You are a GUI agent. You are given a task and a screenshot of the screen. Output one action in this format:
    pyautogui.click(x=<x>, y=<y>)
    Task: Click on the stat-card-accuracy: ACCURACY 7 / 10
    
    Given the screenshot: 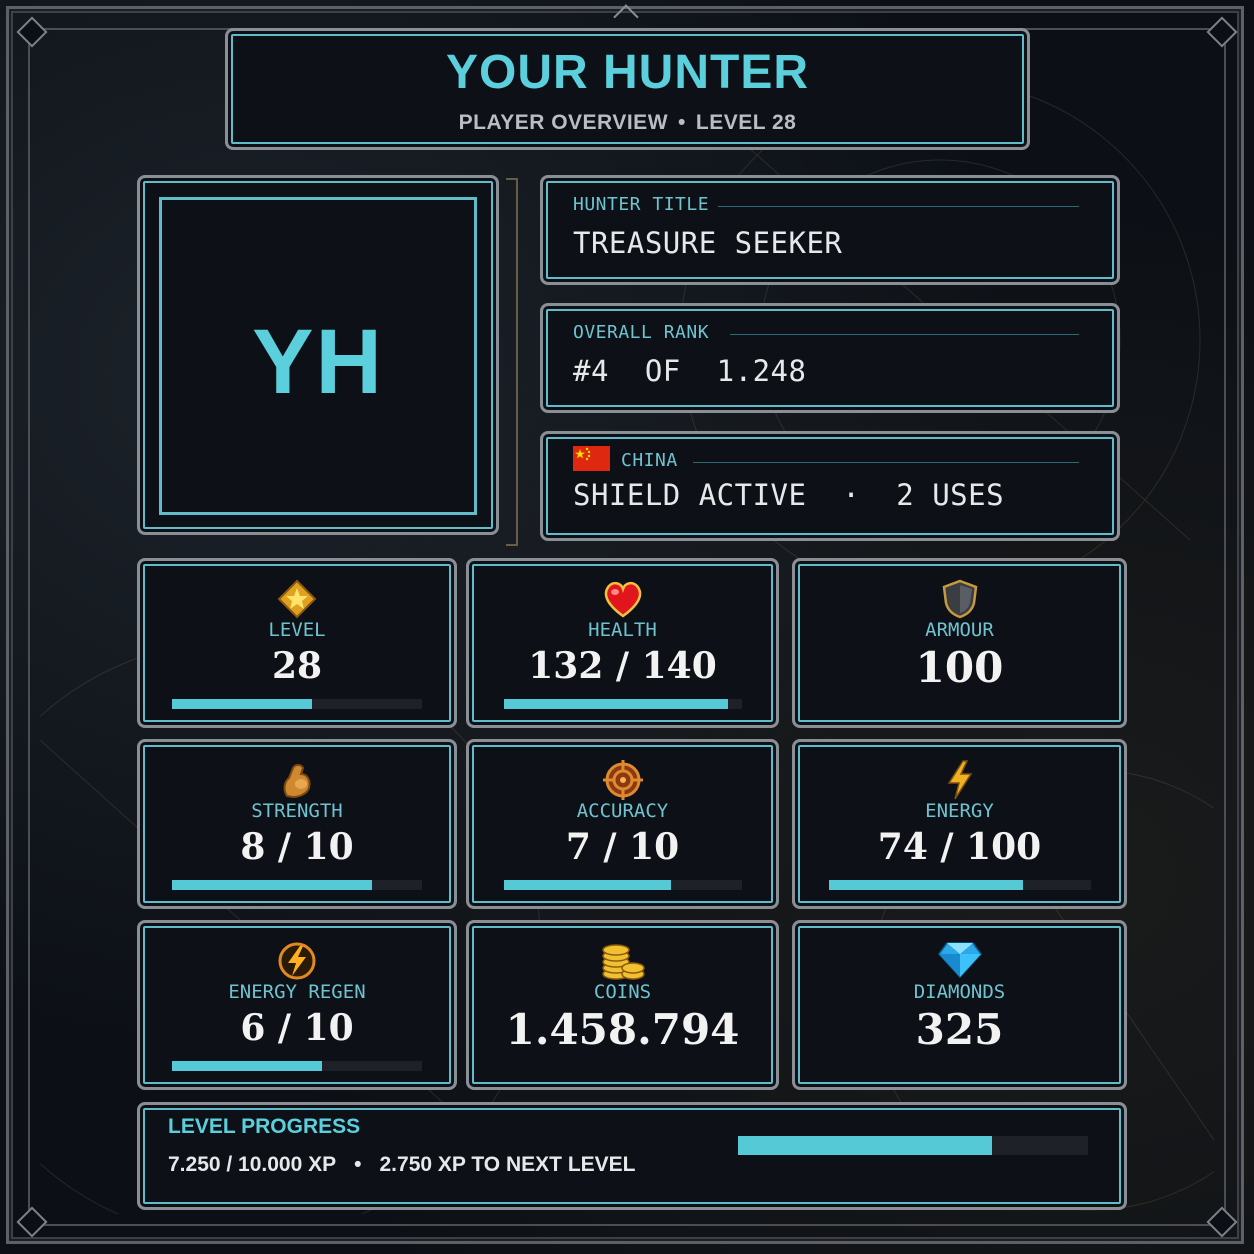 What is the action you would take?
    pyautogui.click(x=622, y=824)
    